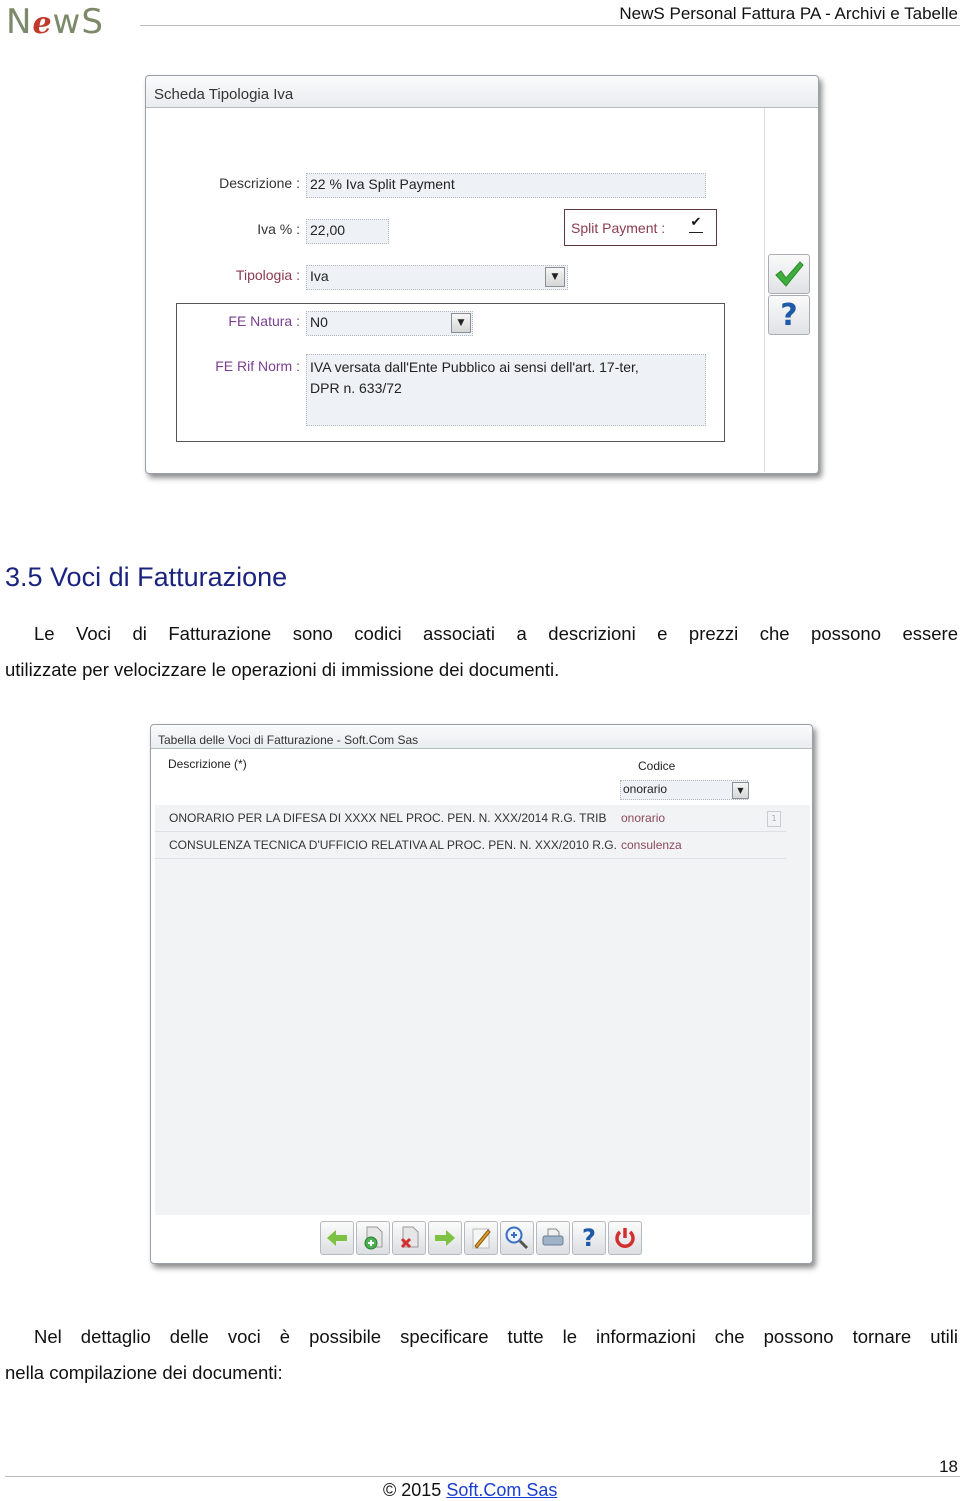 Image resolution: width=960 pixels, height=1501 pixels. Describe the element at coordinates (948, 1466) in the screenshot. I see `page-number: 18` at that location.